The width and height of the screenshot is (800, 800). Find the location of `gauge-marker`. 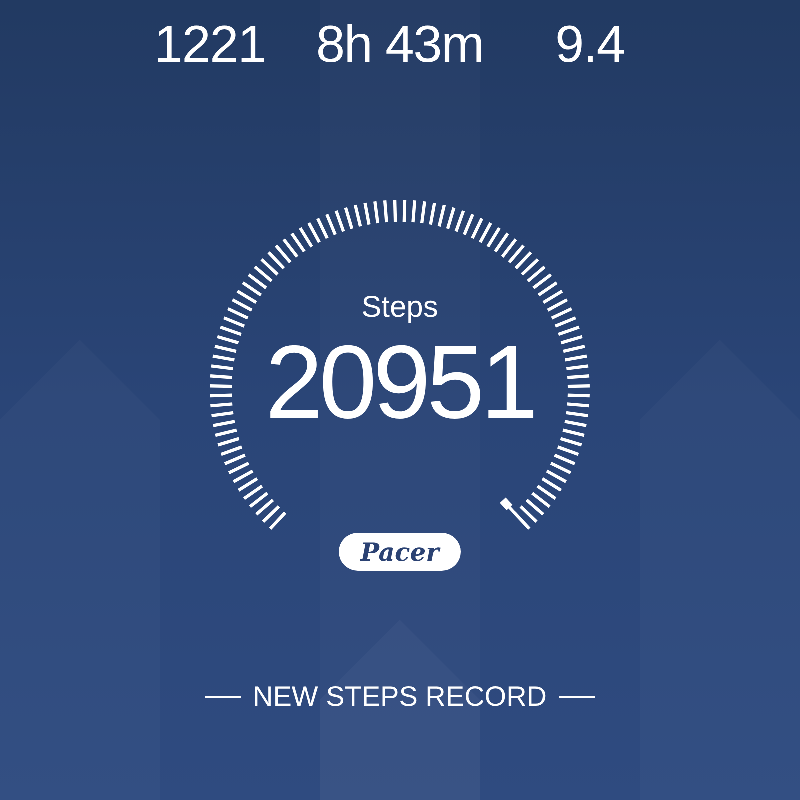

gauge-marker is located at coordinates (510, 508).